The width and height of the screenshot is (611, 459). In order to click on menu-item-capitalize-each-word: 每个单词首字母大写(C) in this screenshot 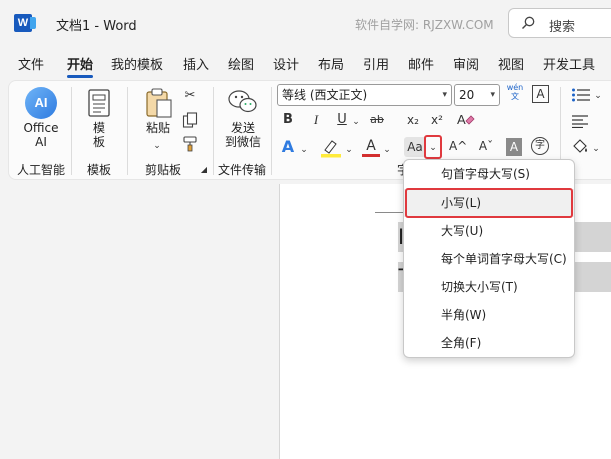, I will do `click(489, 259)`.